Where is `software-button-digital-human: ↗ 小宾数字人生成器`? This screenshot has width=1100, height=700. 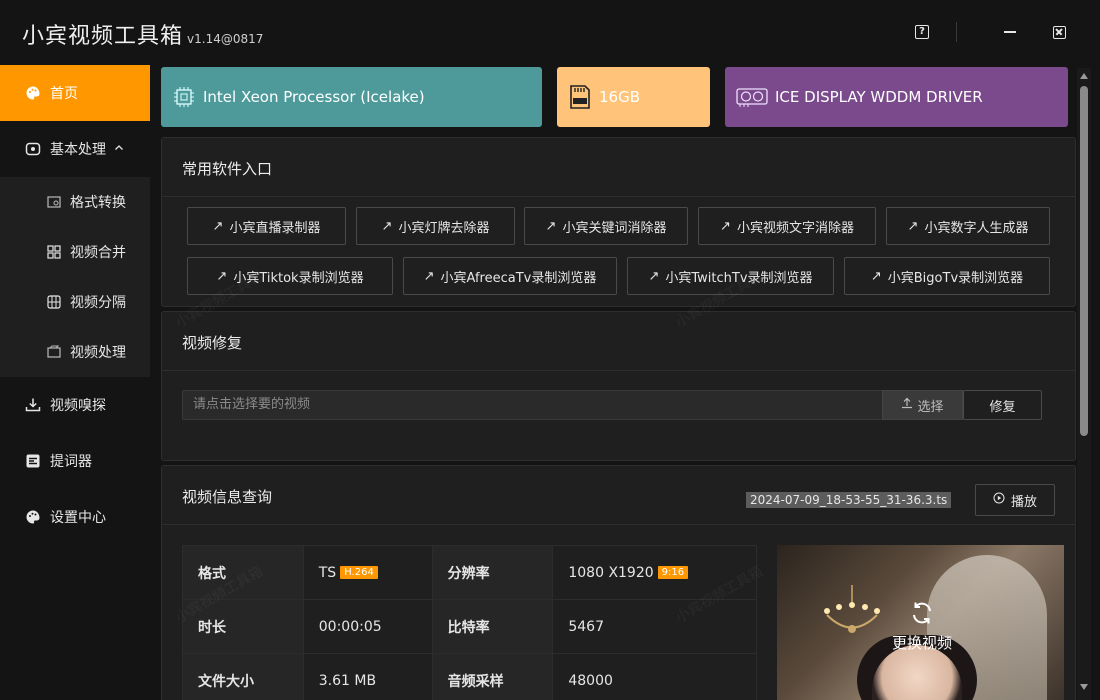
software-button-digital-human: ↗ 小宾数字人生成器 is located at coordinates (968, 226).